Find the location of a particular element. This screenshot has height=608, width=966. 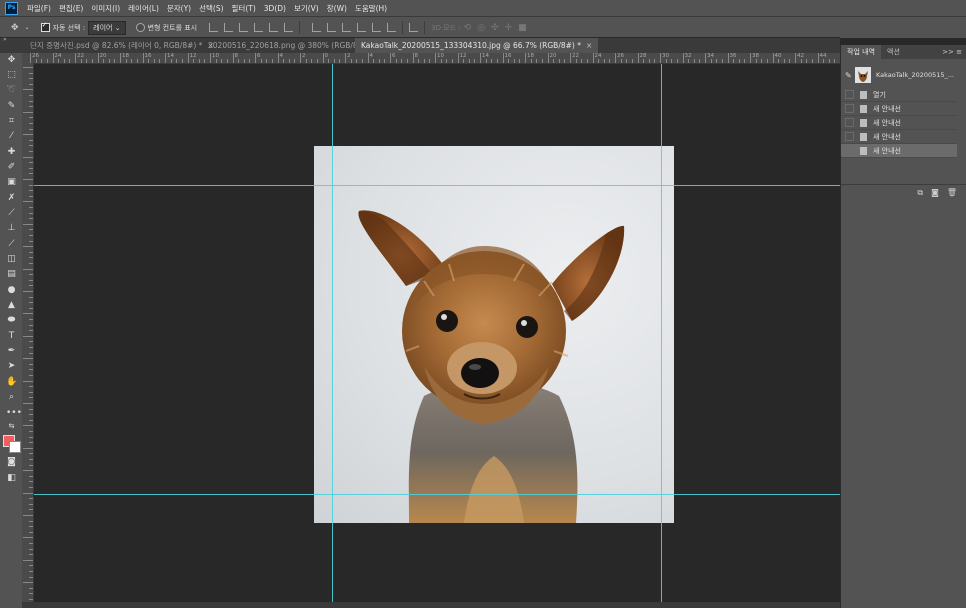

3d-pan-icon: ✣ is located at coordinates (495, 28).